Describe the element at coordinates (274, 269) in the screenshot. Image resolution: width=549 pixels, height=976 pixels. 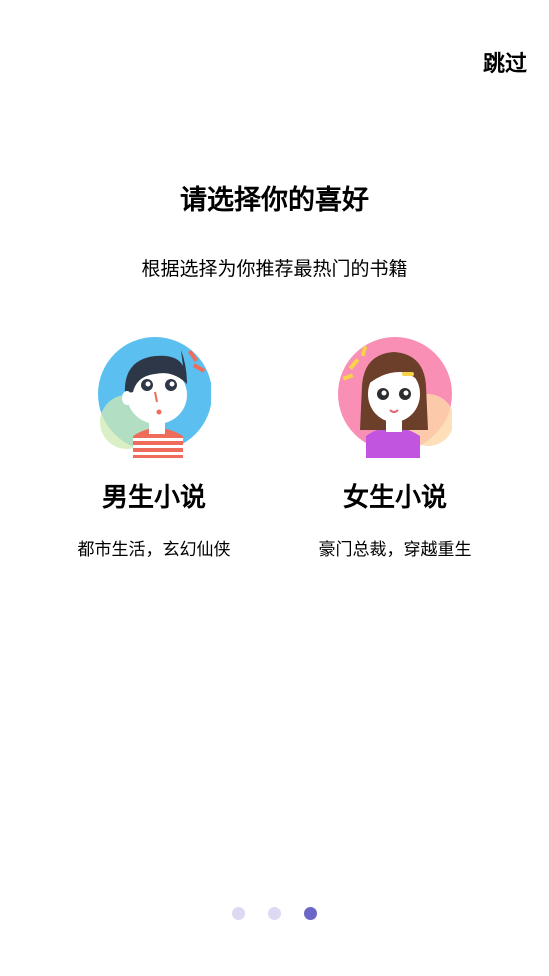
I see `page-subtitle: 根据选择为你推荐最热门的书籍` at that location.